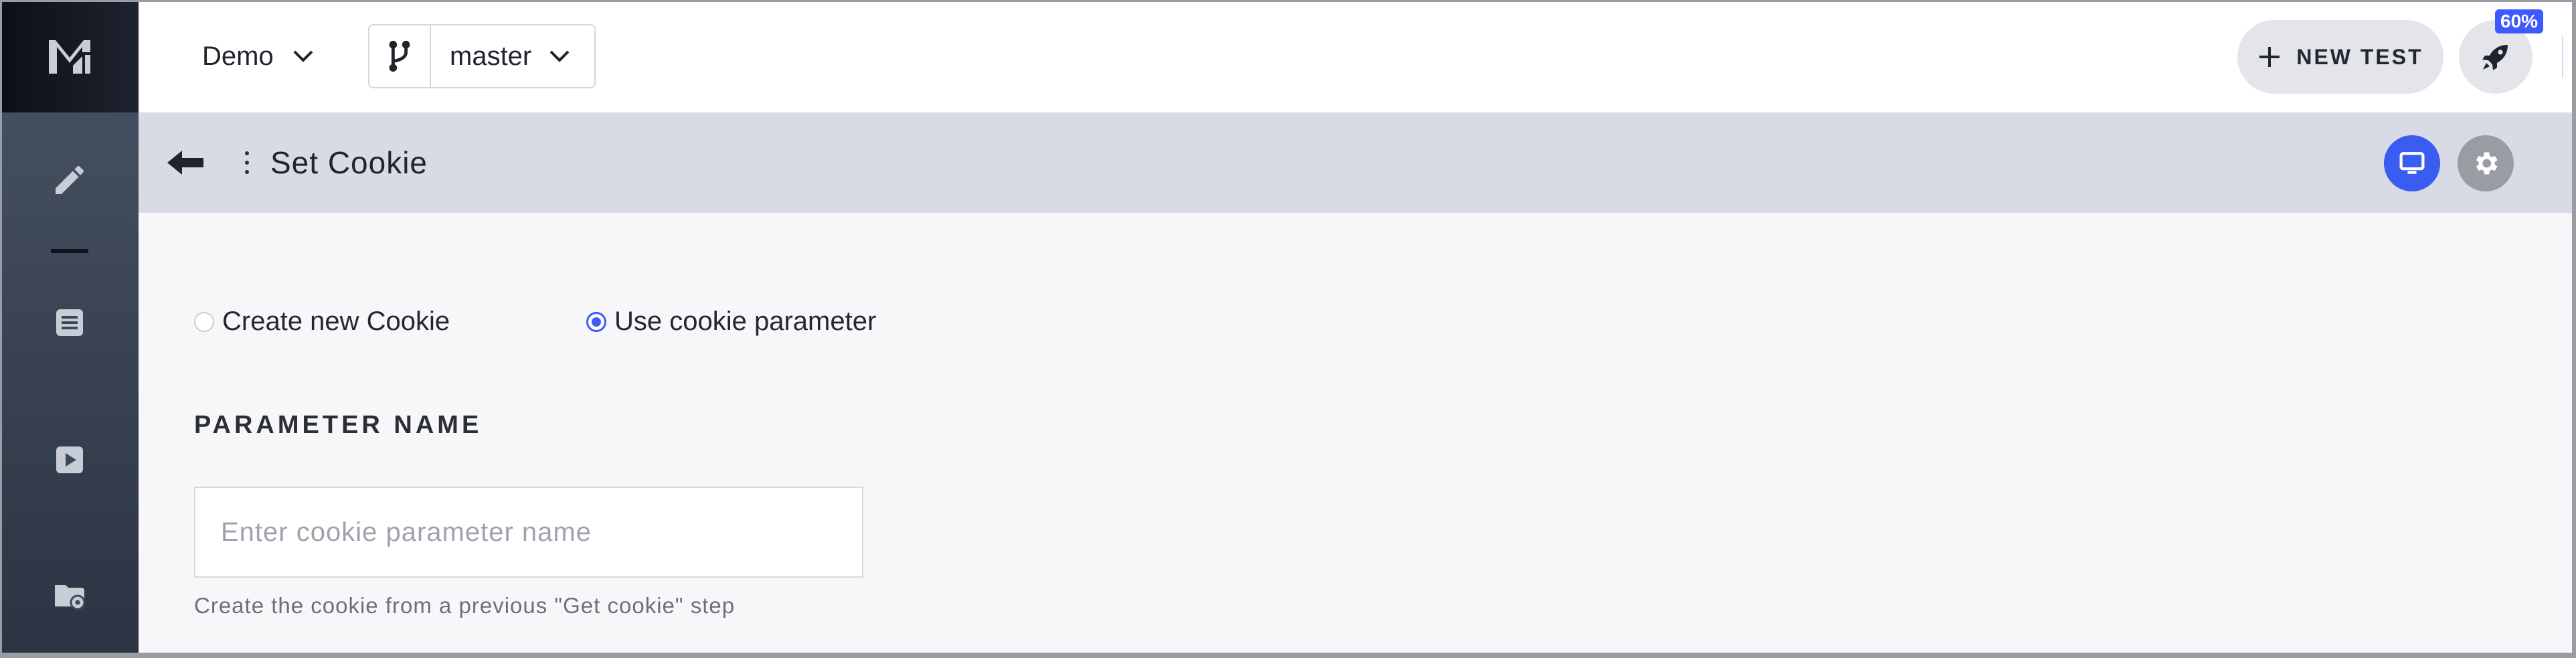  I want to click on branch-dropdown: master, so click(512, 56).